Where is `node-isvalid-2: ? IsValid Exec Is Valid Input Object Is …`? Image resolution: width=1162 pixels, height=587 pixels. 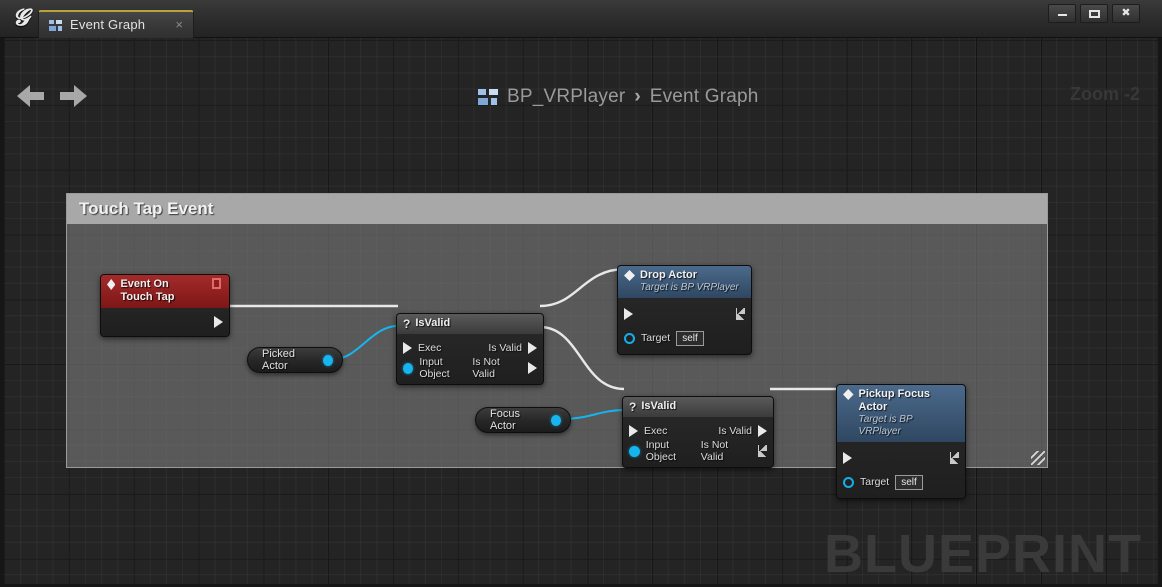
node-isvalid-2: ? IsValid Exec Is Valid Input Object Is … is located at coordinates (698, 432).